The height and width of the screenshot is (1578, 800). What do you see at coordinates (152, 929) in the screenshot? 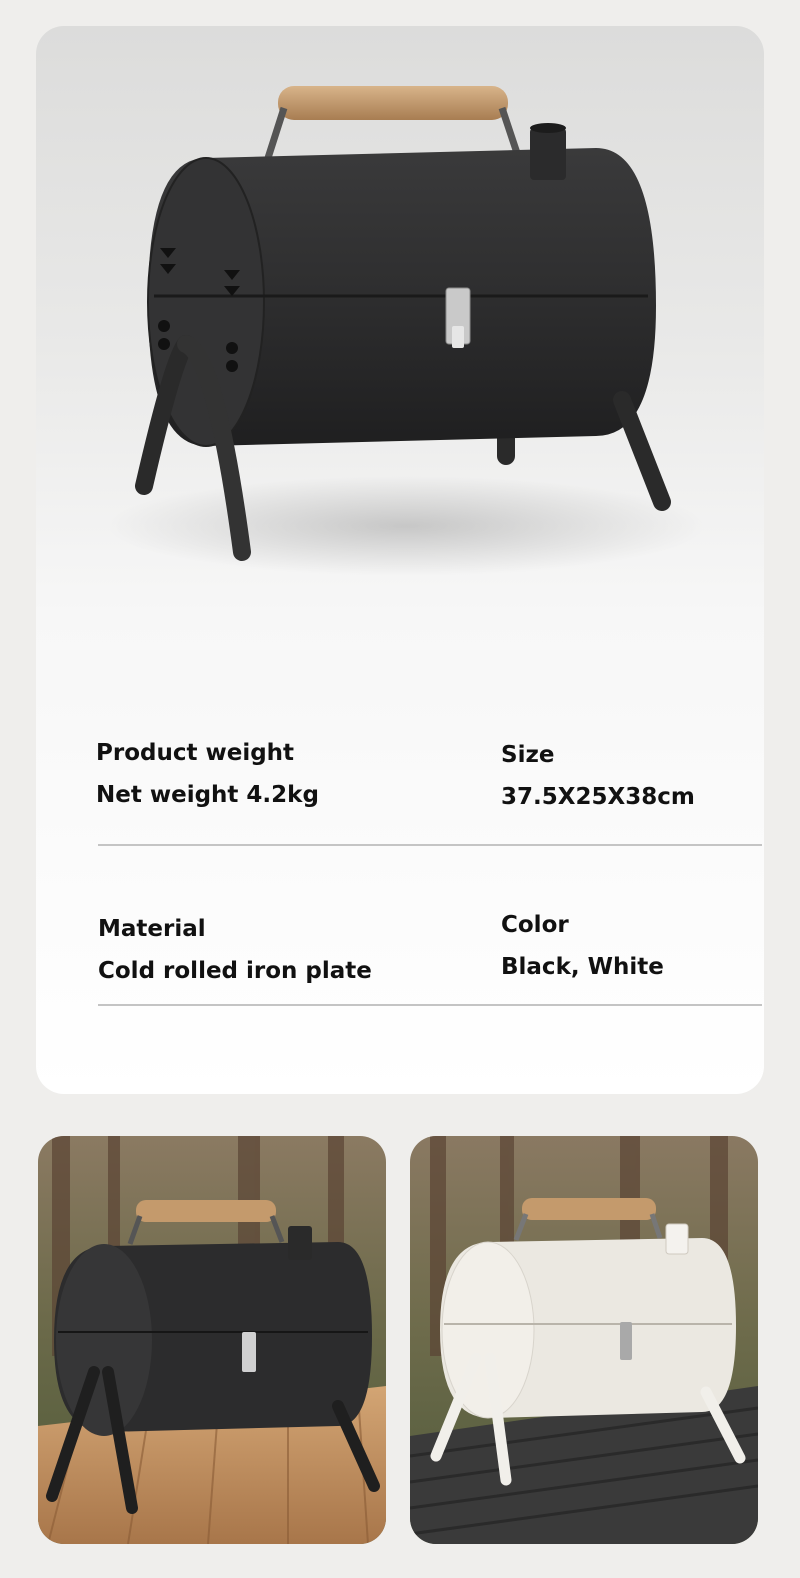
I see `spec-material-label: Material` at bounding box center [152, 929].